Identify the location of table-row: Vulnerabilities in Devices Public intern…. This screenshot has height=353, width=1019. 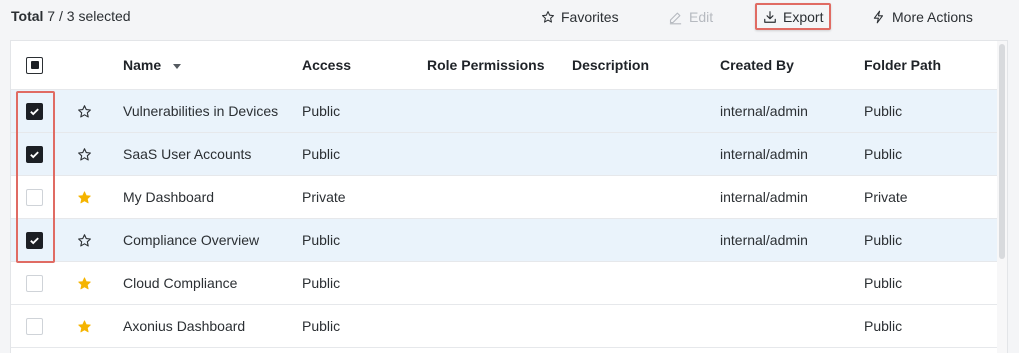
(505, 111).